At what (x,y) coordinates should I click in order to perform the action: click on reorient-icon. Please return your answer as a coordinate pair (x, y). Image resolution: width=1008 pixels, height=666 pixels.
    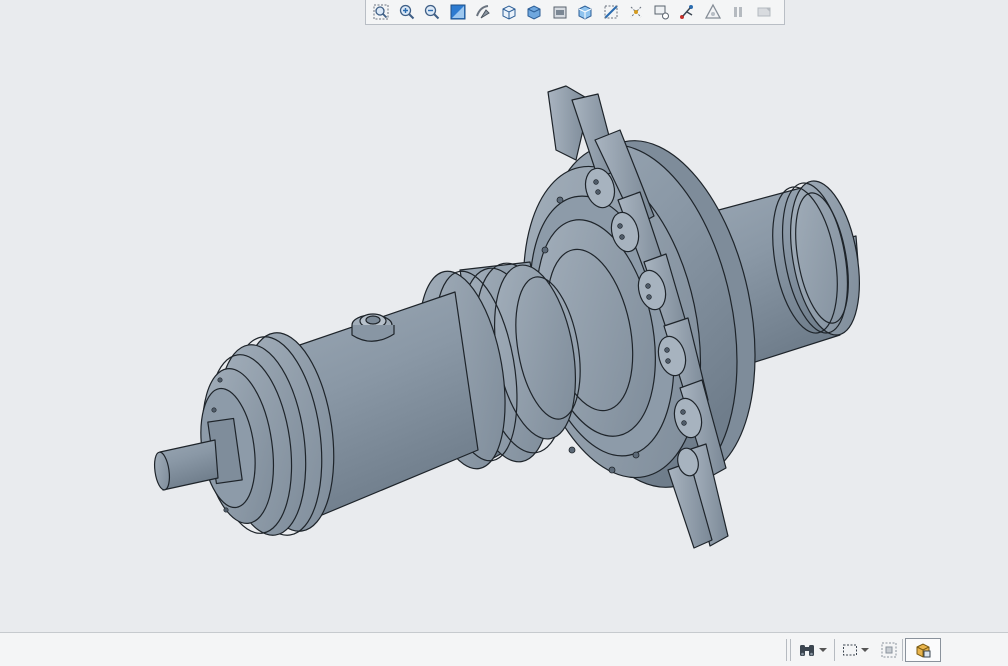
    Looking at the image, I should click on (483, 12).